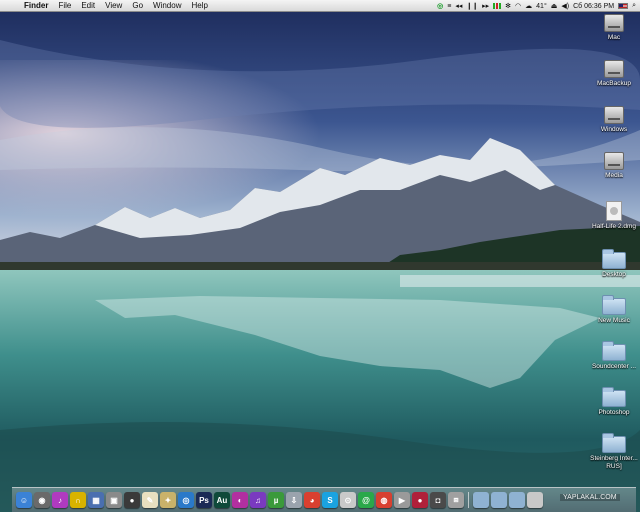  Describe the element at coordinates (312, 500) in the screenshot. I see `eye-icon: ◕` at that location.